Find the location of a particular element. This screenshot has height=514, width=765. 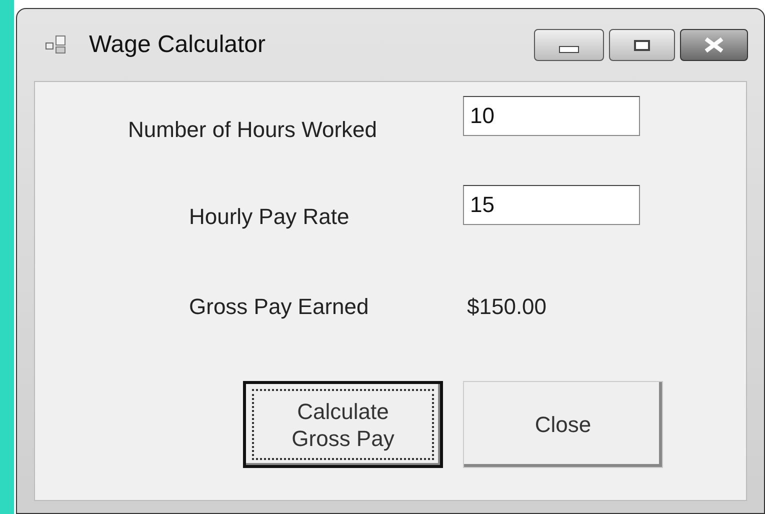

action-button: Close is located at coordinates (563, 424).